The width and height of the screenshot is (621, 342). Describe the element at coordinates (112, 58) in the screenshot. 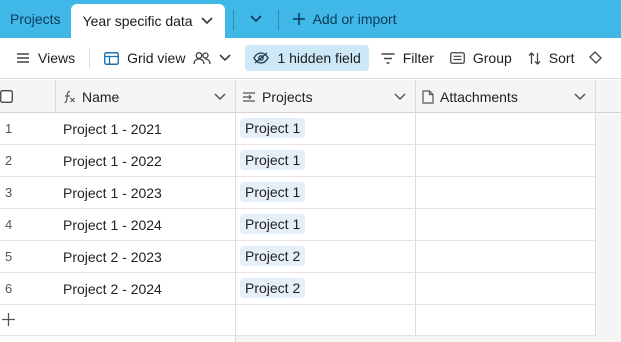

I see `grid-icon` at that location.